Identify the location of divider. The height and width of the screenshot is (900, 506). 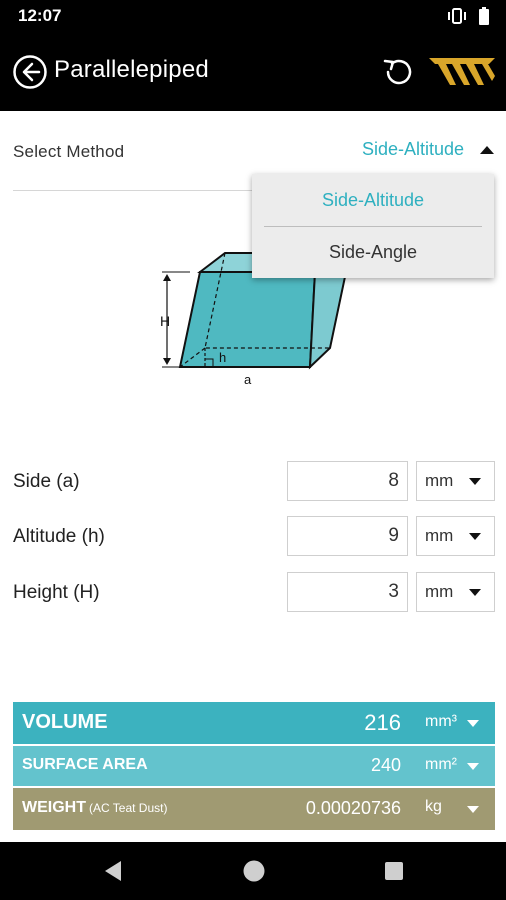
(133, 190).